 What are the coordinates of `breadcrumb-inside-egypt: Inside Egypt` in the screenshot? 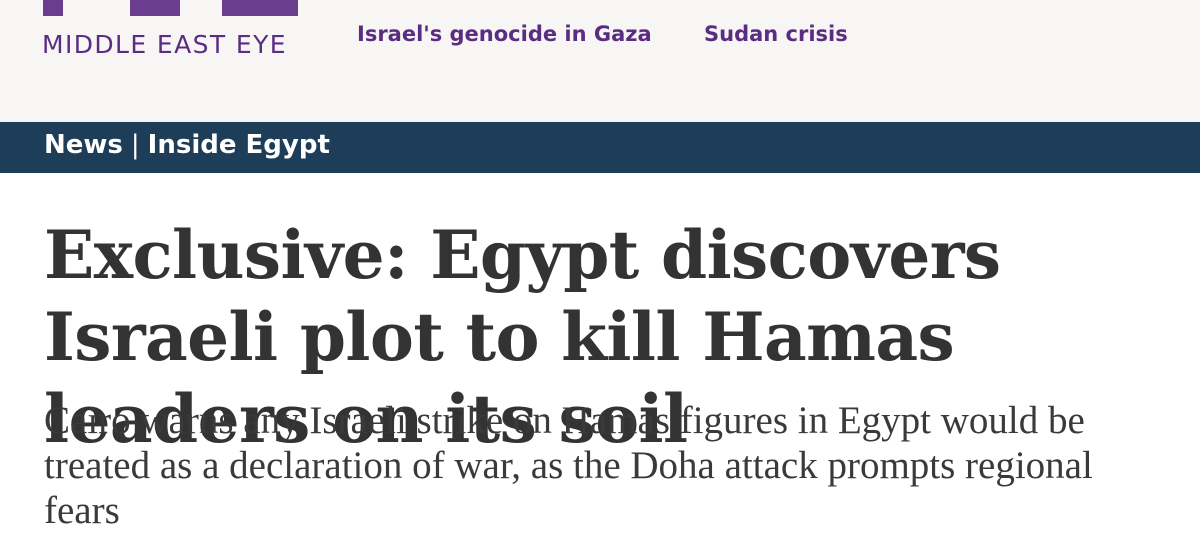 It's located at (239, 145).